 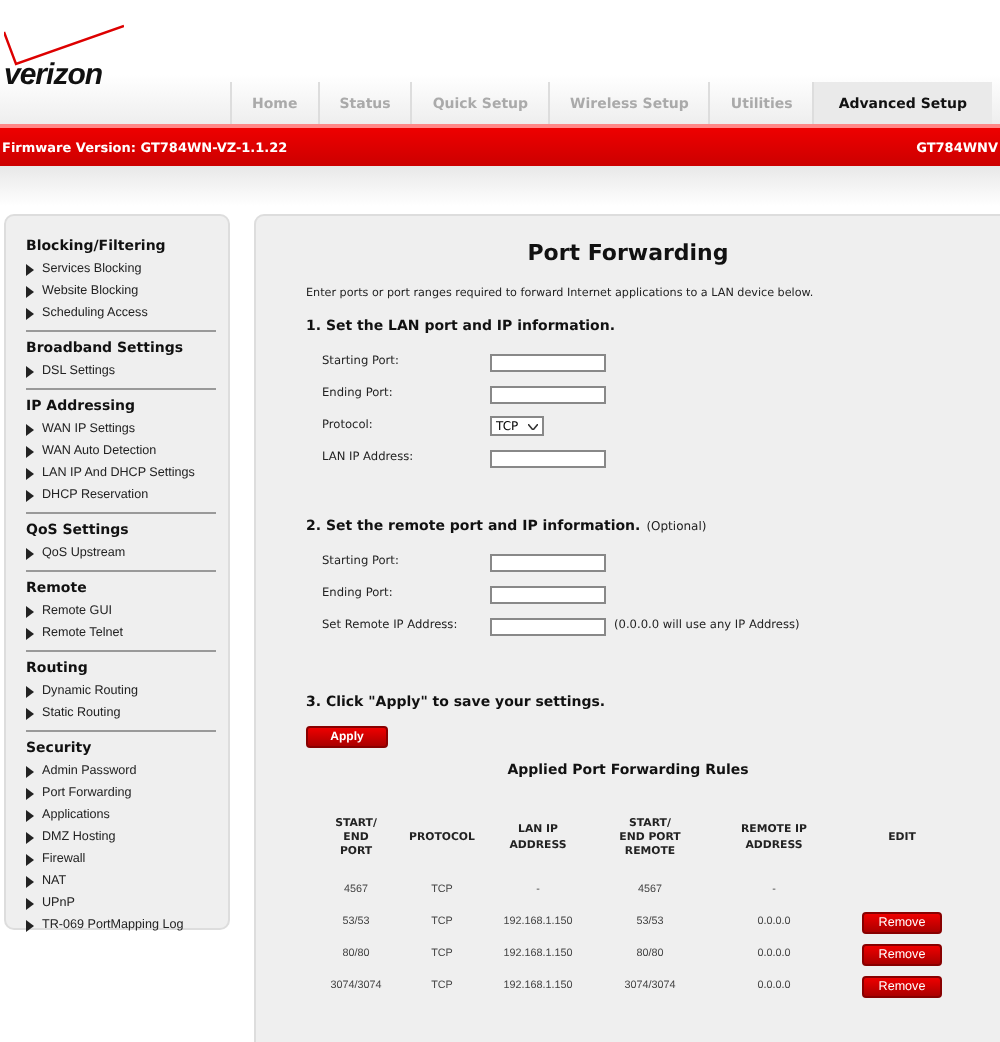 What do you see at coordinates (533, 426) in the screenshot?
I see `chevron-down-icon` at bounding box center [533, 426].